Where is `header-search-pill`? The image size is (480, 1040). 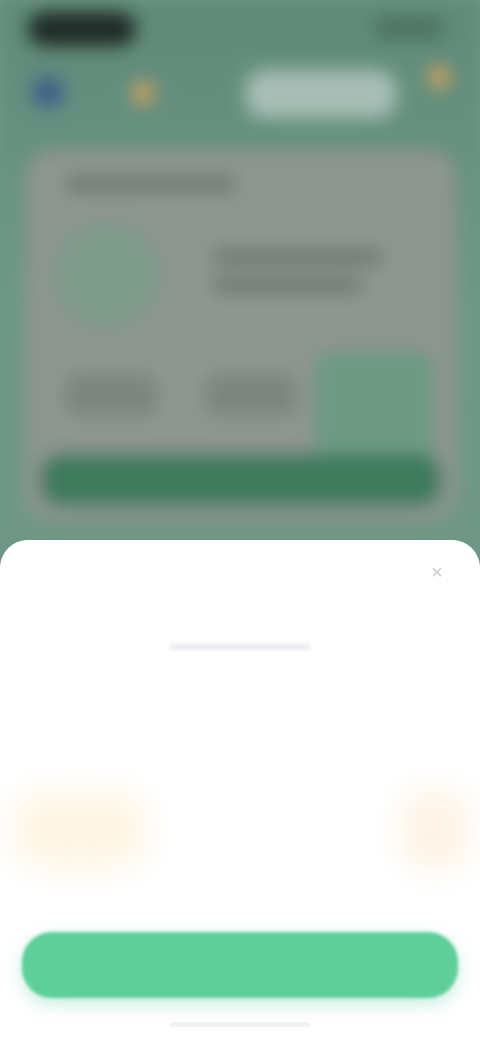 header-search-pill is located at coordinates (321, 94).